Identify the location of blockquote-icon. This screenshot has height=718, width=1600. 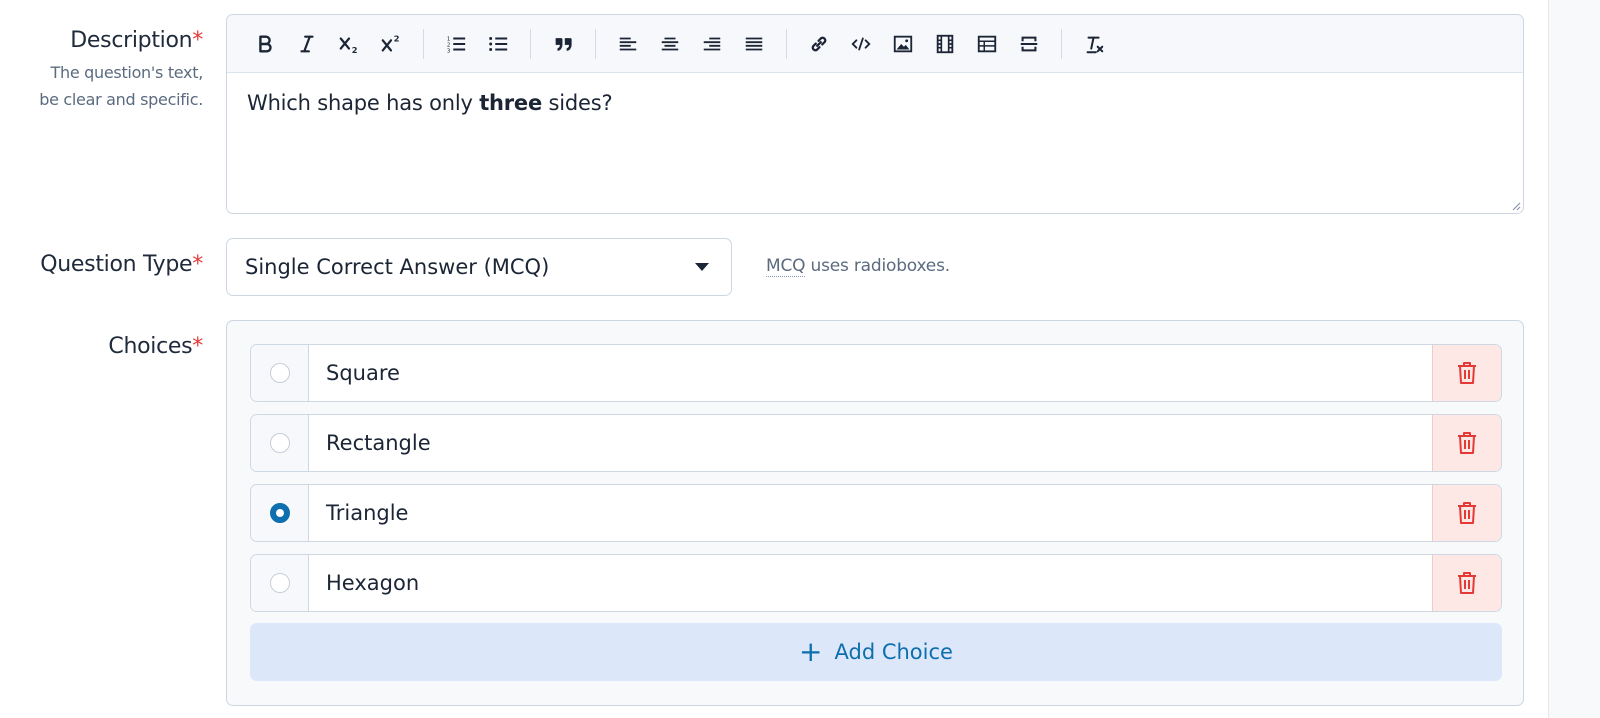
(563, 44).